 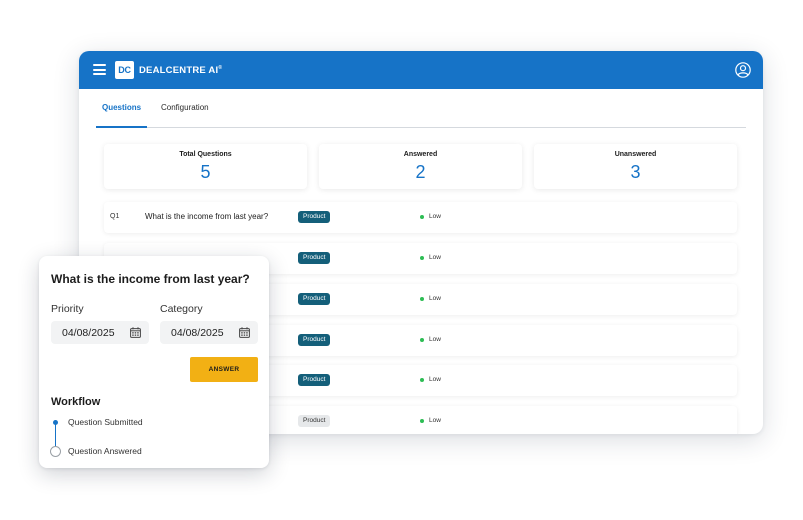 I want to click on category-date-field: 04/08/2025, so click(x=209, y=332).